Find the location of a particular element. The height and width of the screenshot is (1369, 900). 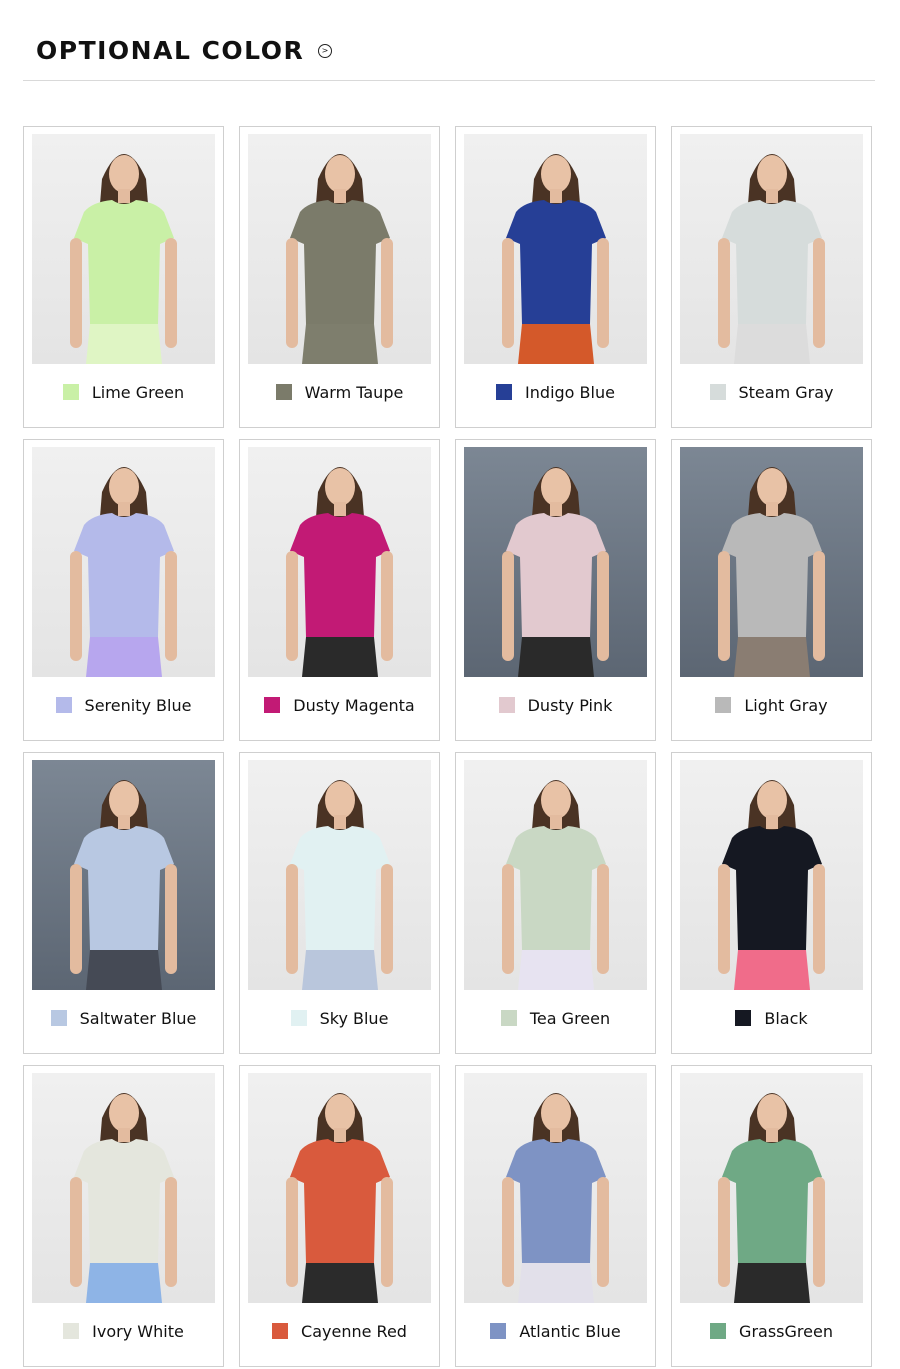

color-label-row: Cayenne Red is located at coordinates (339, 1331).